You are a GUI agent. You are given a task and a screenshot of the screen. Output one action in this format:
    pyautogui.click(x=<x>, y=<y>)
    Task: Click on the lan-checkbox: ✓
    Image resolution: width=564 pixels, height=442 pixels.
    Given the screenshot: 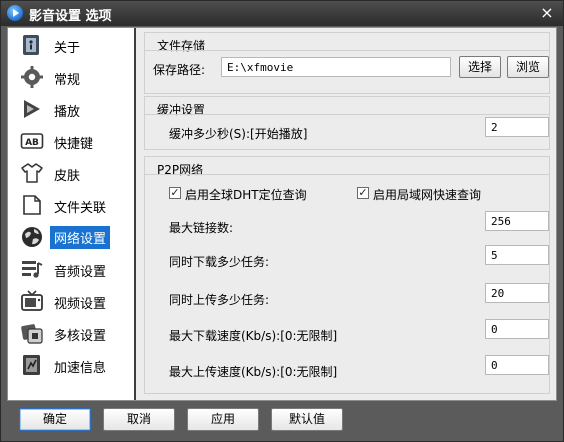 What is the action you would take?
    pyautogui.click(x=363, y=193)
    